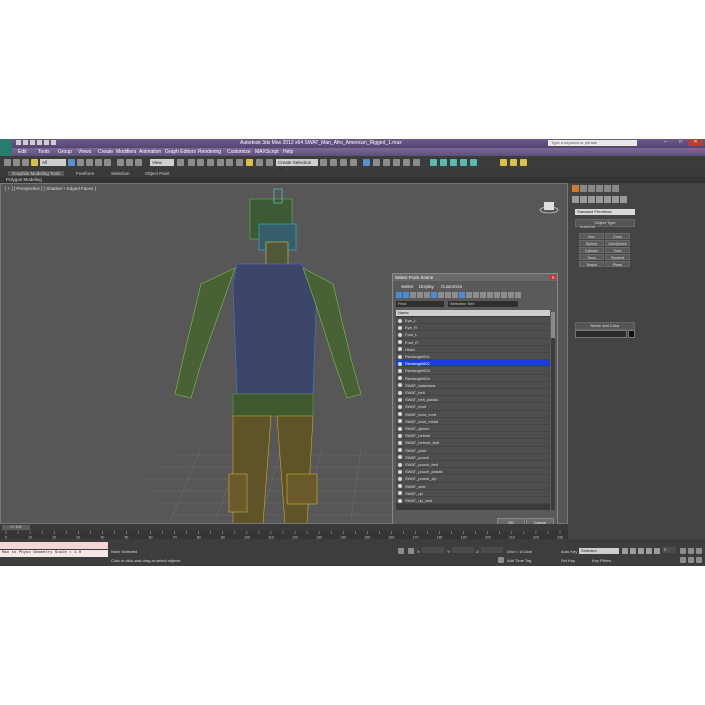  Describe the element at coordinates (476, 295) in the screenshot. I see `display-invert-icon` at that location.